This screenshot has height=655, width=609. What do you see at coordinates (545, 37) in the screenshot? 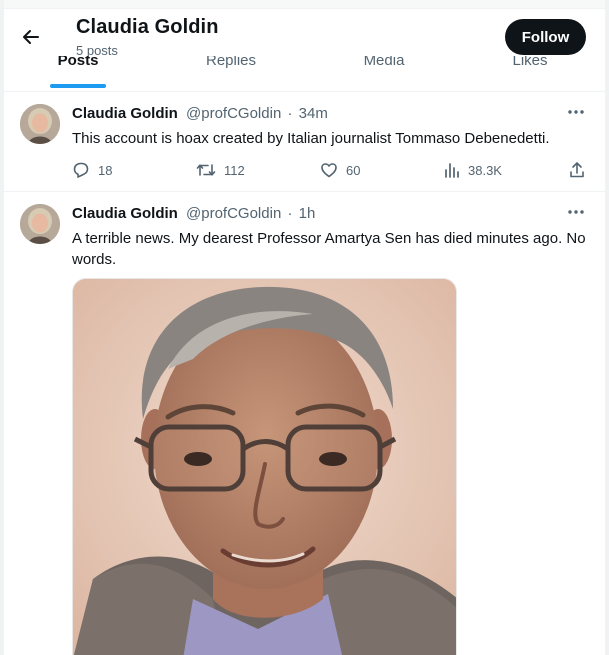
I see `follow-button: Follow` at bounding box center [545, 37].